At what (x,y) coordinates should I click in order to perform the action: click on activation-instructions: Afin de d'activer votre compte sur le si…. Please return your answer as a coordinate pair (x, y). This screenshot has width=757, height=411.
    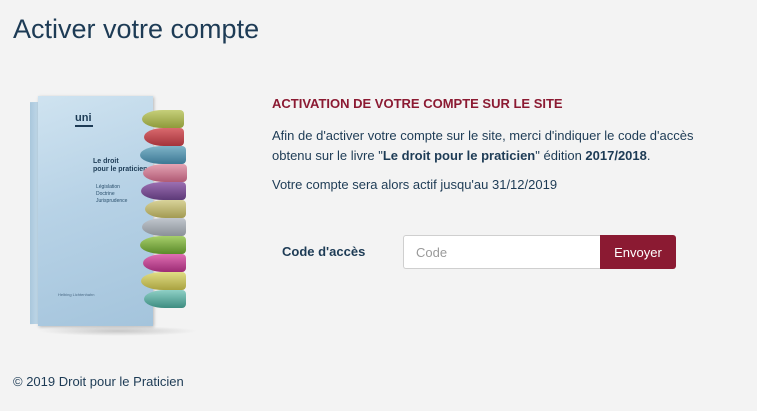
    Looking at the image, I should click on (483, 145).